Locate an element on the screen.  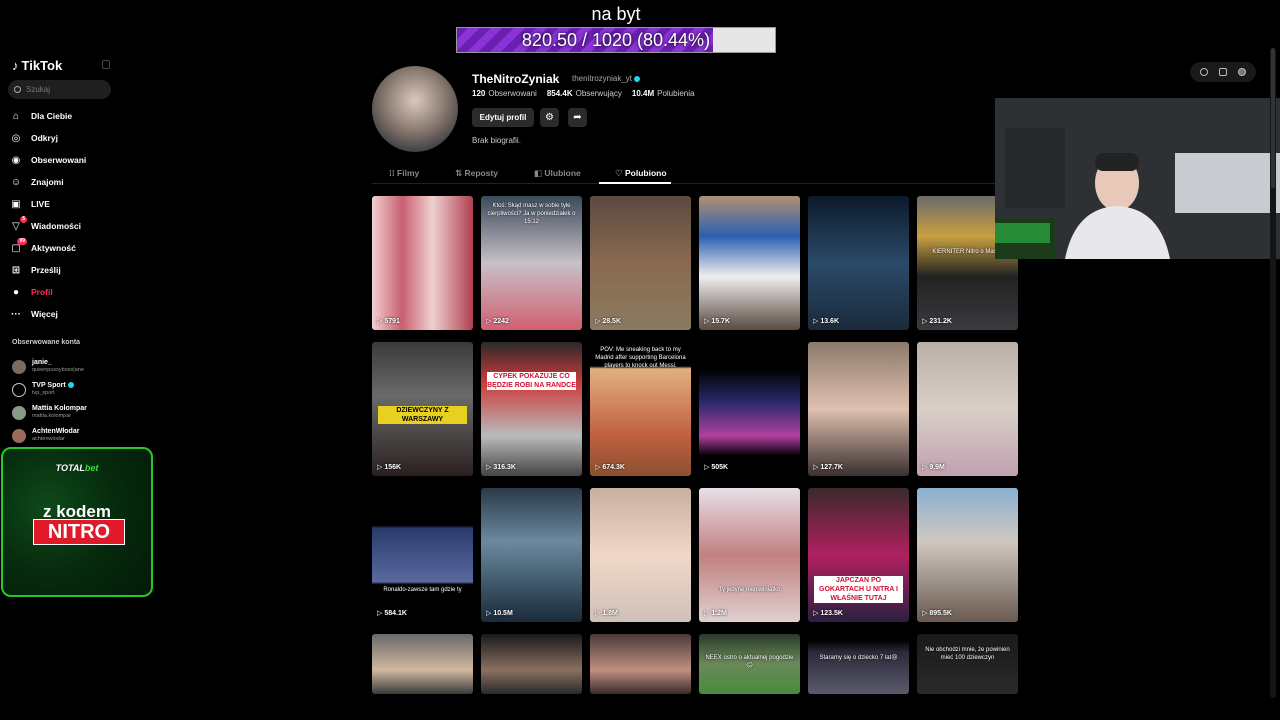
followers-stat: 854.4K Obserwujący is located at coordinates (584, 93).